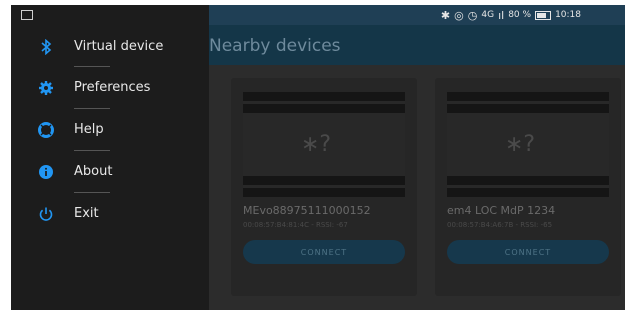 This screenshot has height=311, width=632. I want to click on lifebuoy-icon, so click(46, 129).